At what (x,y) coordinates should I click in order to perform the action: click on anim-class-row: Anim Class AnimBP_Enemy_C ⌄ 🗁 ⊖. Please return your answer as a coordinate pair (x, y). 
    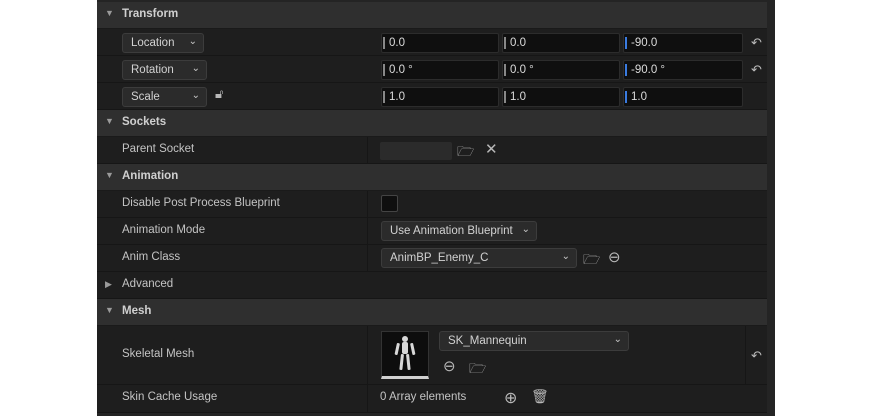
    Looking at the image, I should click on (432, 258).